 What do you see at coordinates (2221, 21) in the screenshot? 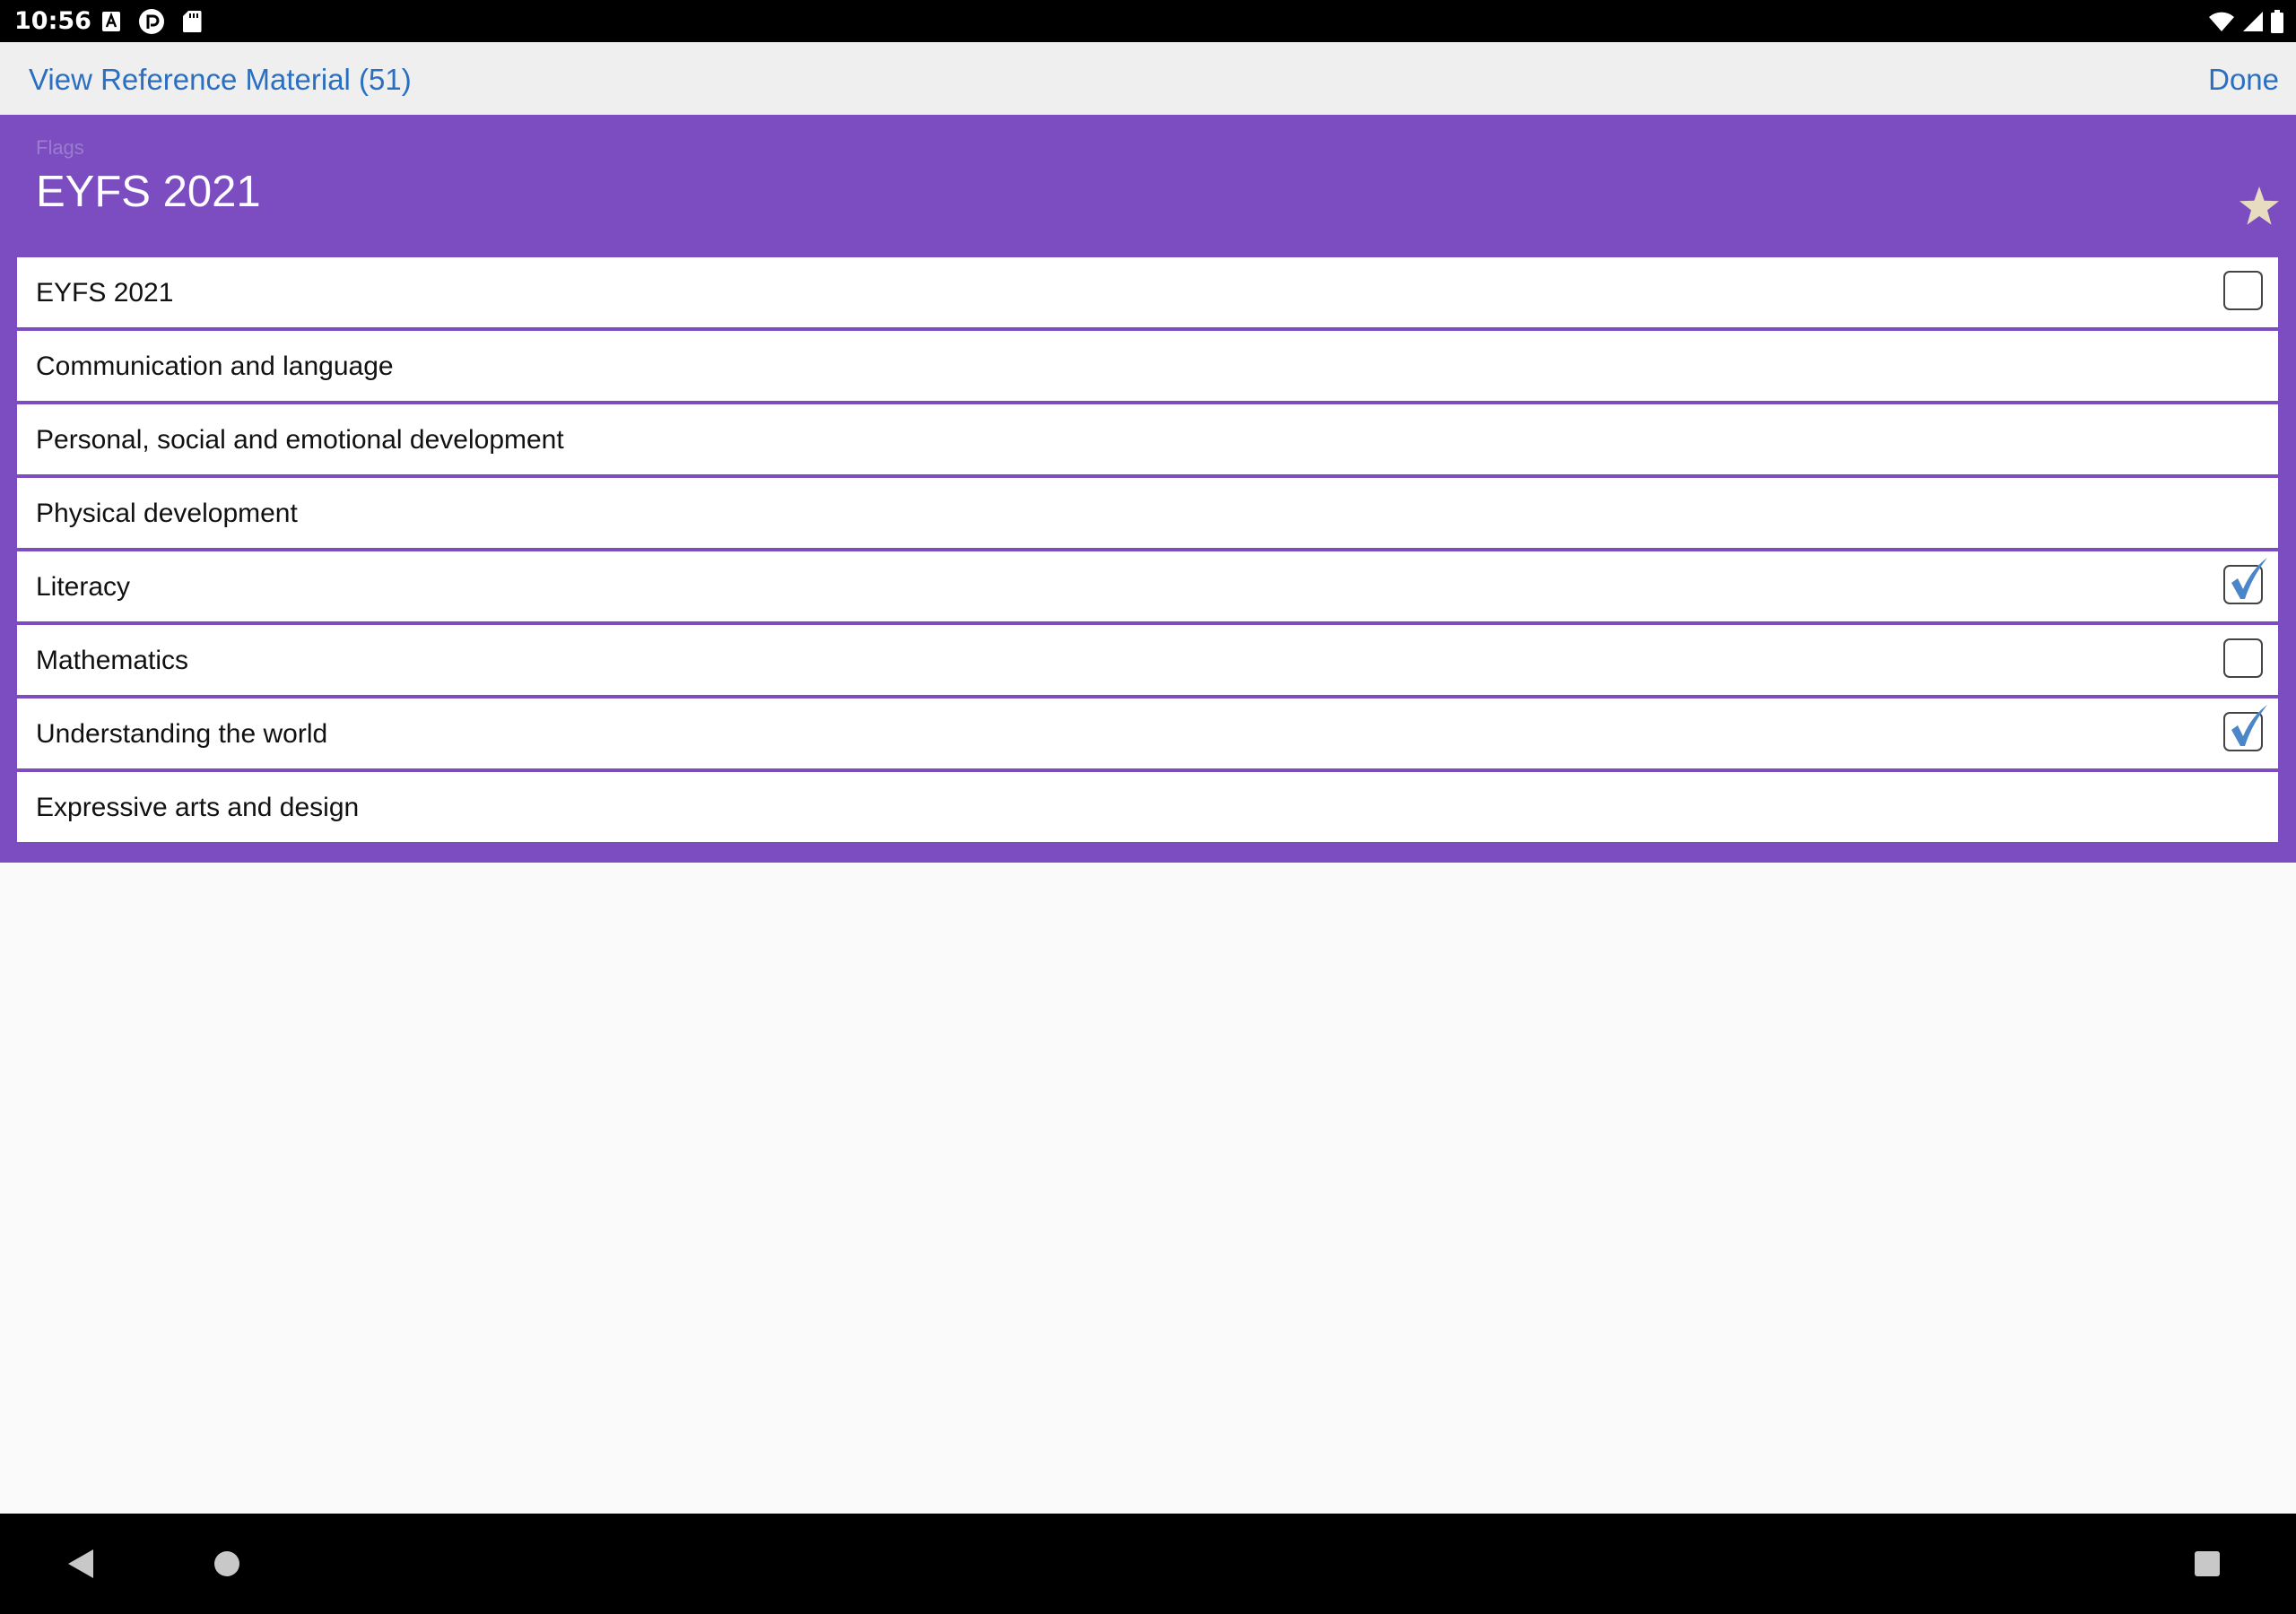
I see `wifi-icon` at bounding box center [2221, 21].